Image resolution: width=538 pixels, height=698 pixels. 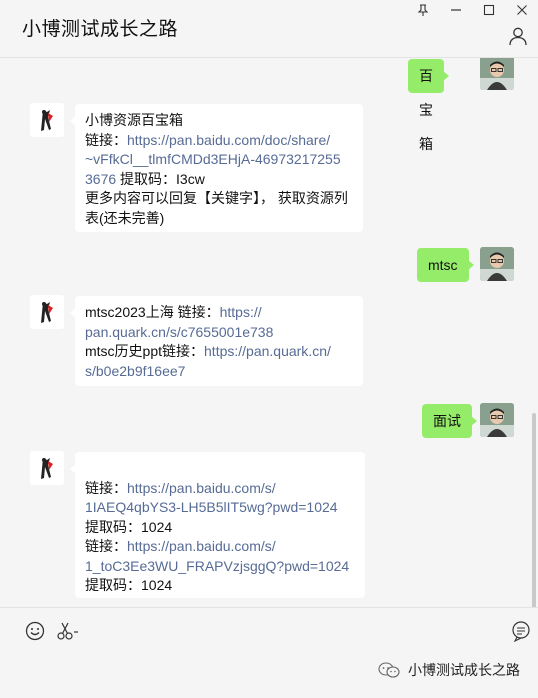 I want to click on message-line: ~vFfkCl__tlmfCMDd3EHjA-46973217255, so click(x=219, y=160).